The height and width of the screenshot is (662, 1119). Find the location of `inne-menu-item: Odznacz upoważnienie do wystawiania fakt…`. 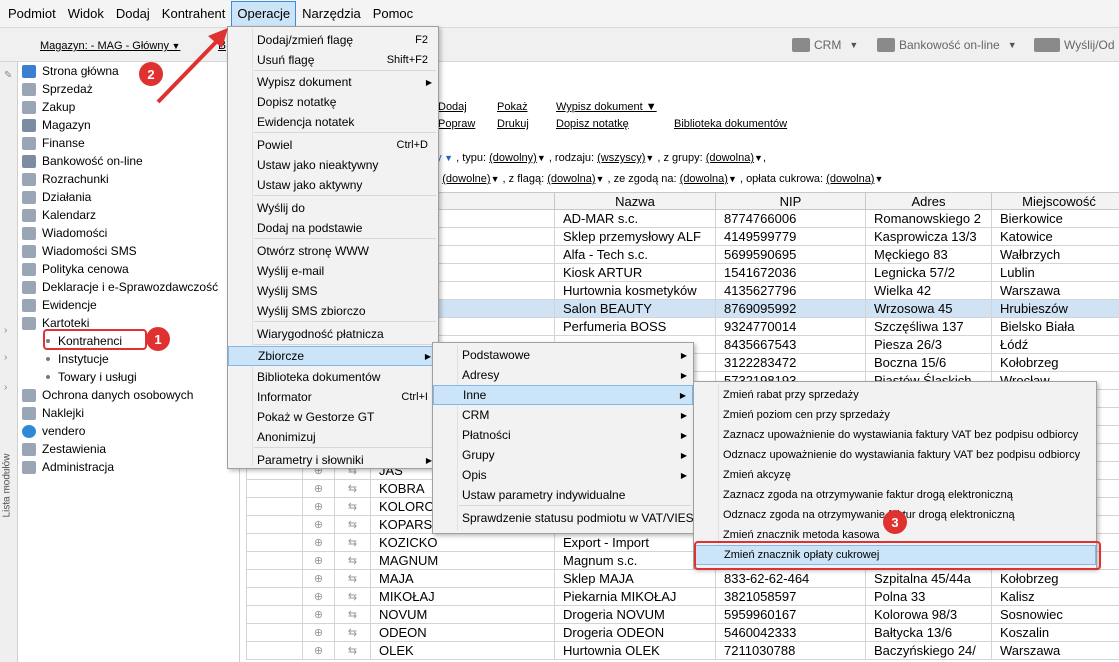

inne-menu-item: Odznacz upoważnienie do wystawiania fakt… is located at coordinates (895, 455).